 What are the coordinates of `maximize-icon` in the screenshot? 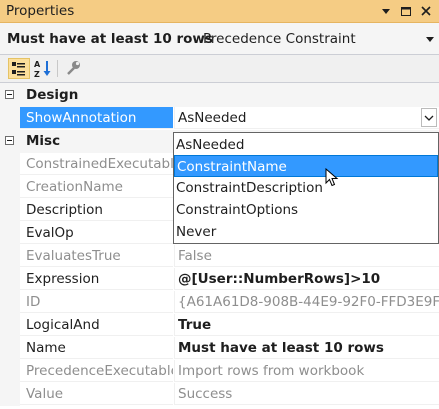 It's located at (406, 11).